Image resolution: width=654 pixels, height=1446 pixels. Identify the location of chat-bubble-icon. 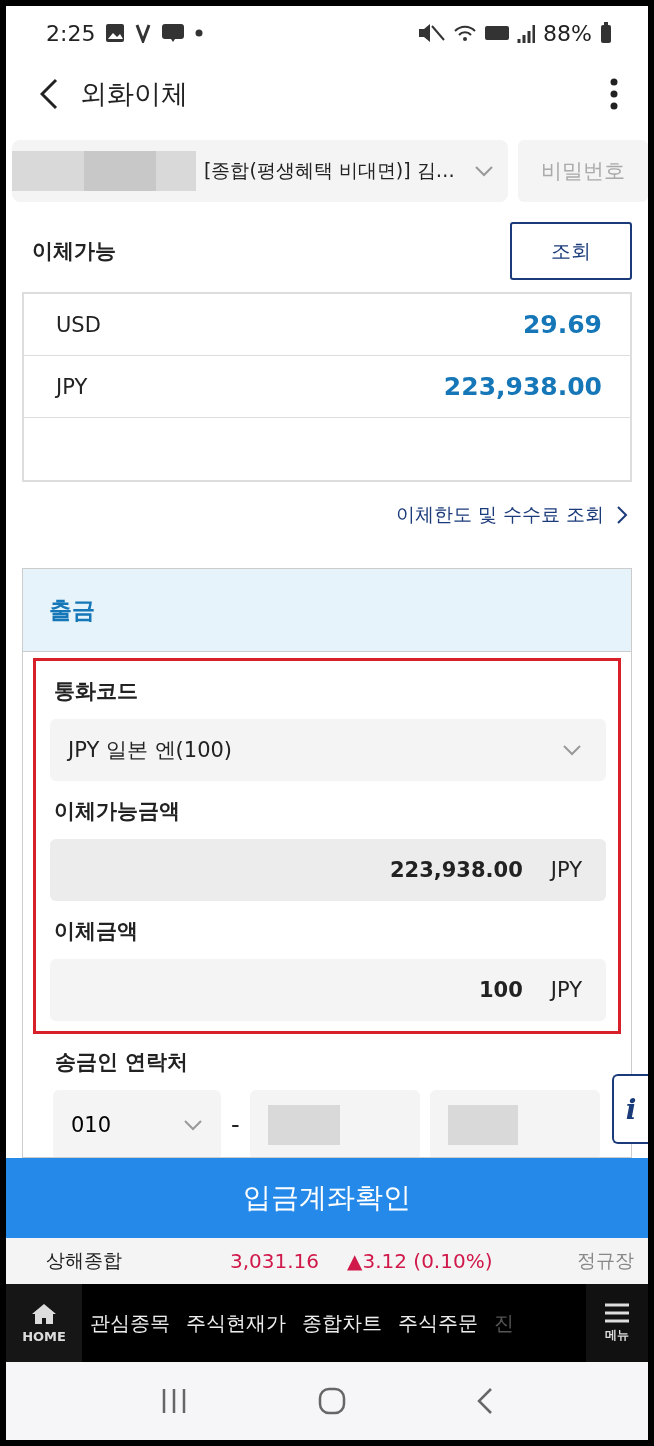
(173, 33).